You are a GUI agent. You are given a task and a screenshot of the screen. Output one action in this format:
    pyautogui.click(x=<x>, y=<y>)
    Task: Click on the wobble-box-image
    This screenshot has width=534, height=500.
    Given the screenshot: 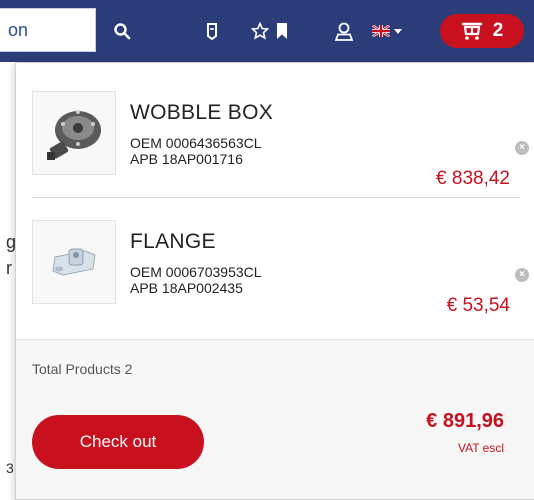 What is the action you would take?
    pyautogui.click(x=74, y=135)
    